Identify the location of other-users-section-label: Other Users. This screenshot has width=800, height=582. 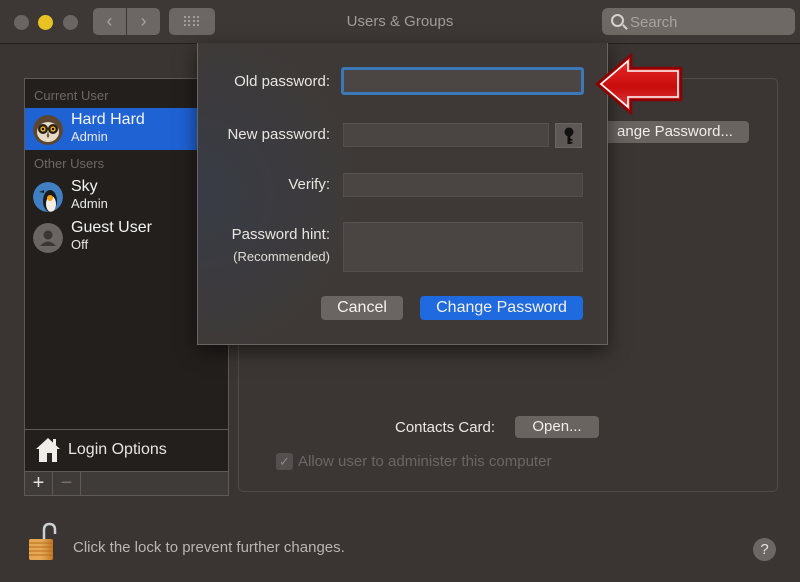
(69, 163).